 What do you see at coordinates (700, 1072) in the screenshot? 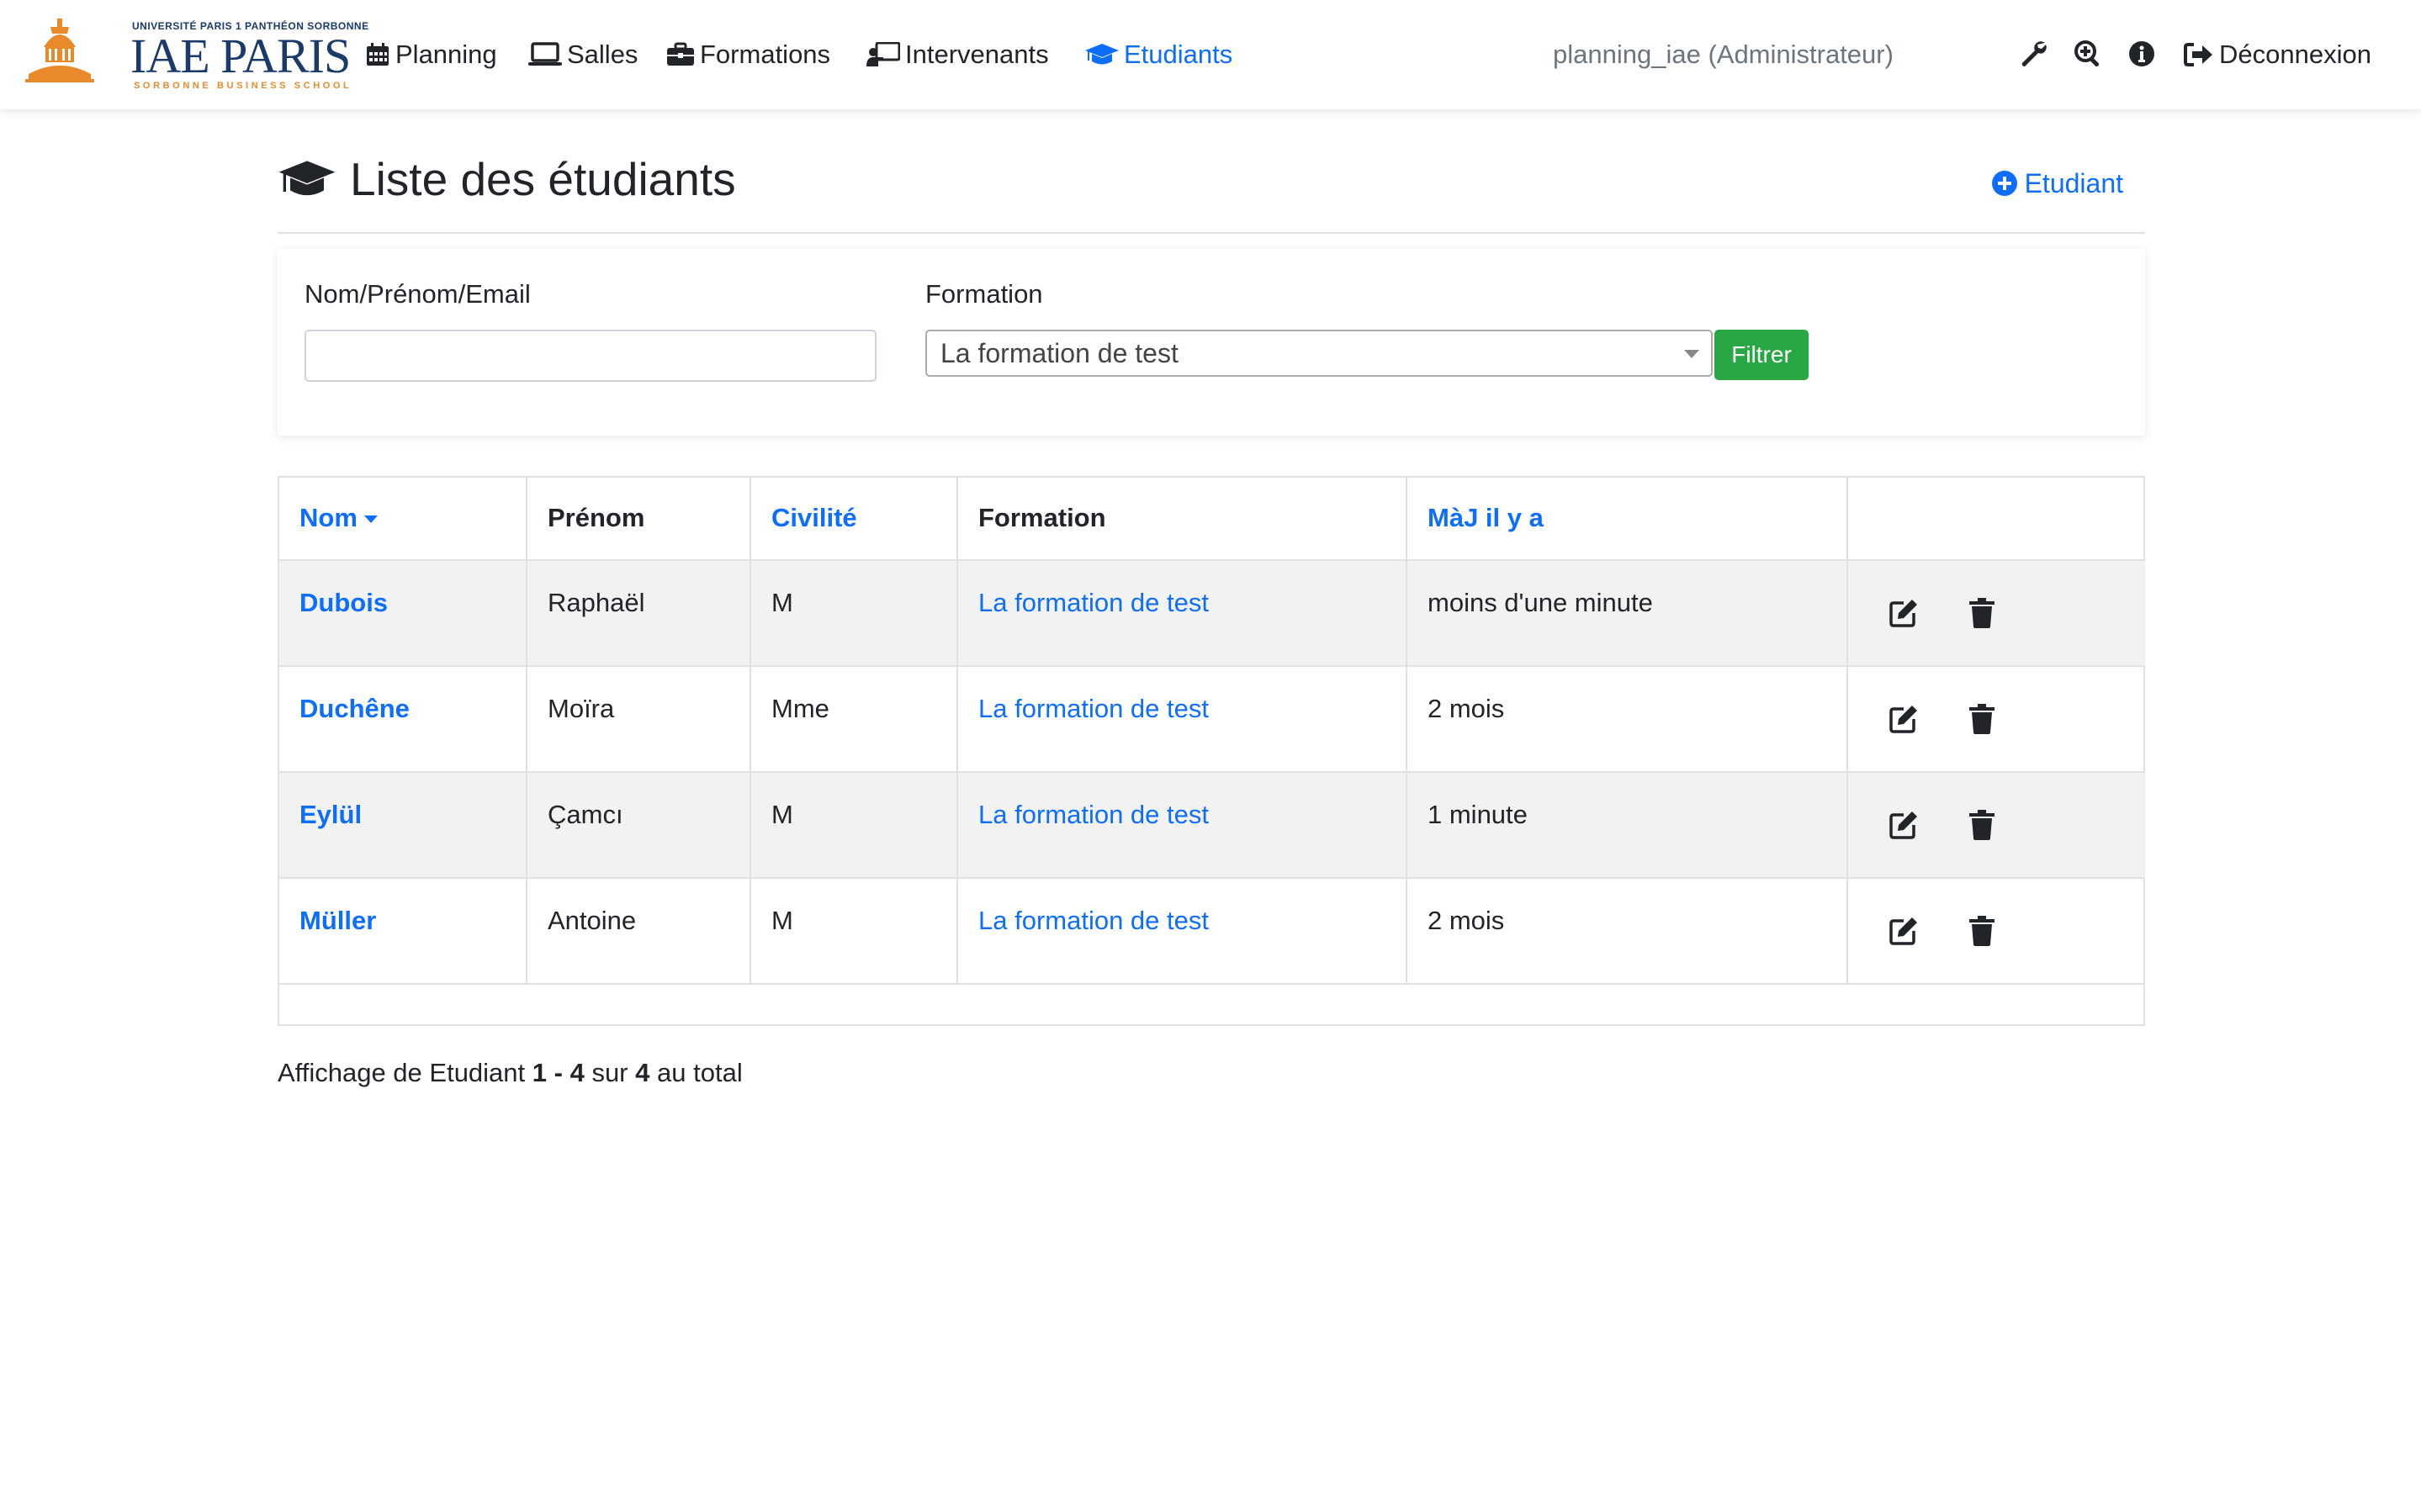
I see `summary-suffix: au total` at bounding box center [700, 1072].